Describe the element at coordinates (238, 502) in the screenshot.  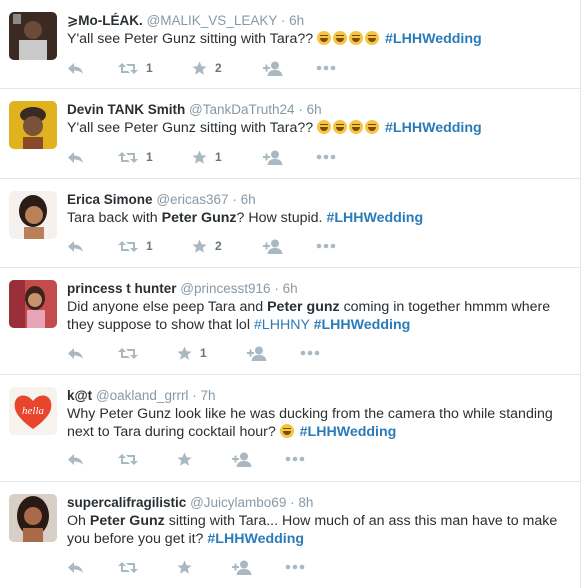
I see `username: @Juicylambo69` at that location.